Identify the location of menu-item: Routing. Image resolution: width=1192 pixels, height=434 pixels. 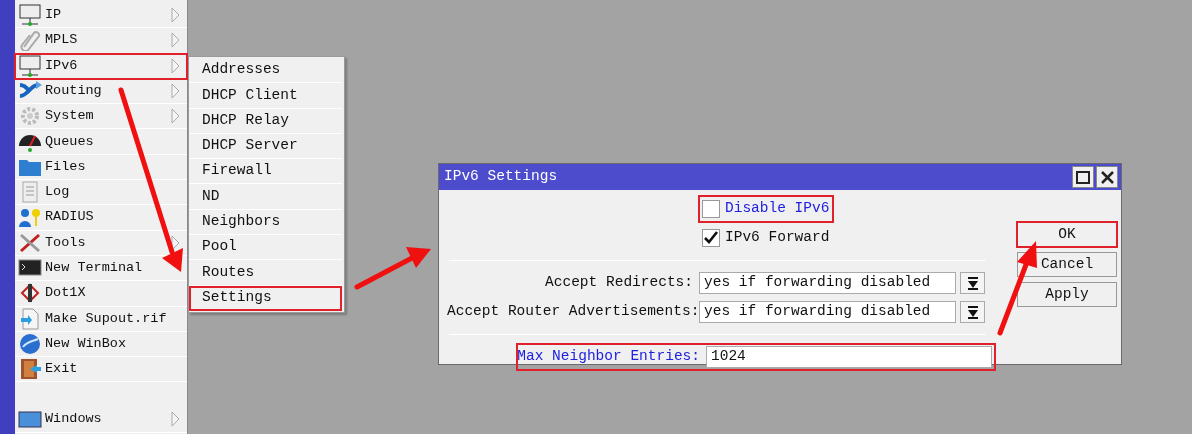
(101, 91).